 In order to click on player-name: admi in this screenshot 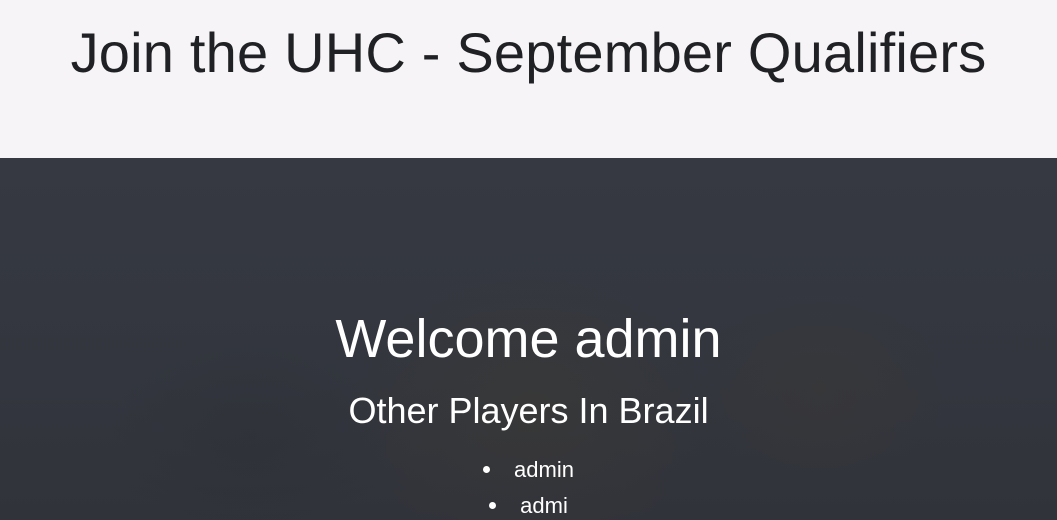, I will do `click(544, 505)`.